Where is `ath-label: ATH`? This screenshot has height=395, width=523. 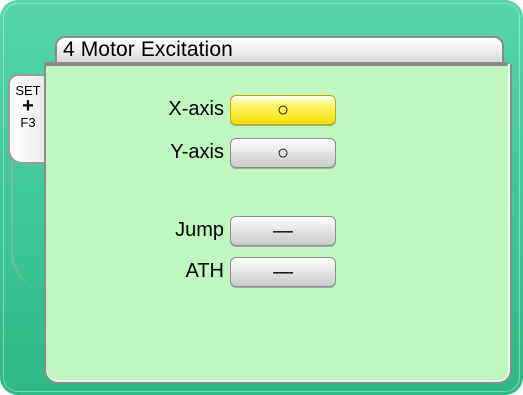 ath-label: ATH is located at coordinates (204, 271).